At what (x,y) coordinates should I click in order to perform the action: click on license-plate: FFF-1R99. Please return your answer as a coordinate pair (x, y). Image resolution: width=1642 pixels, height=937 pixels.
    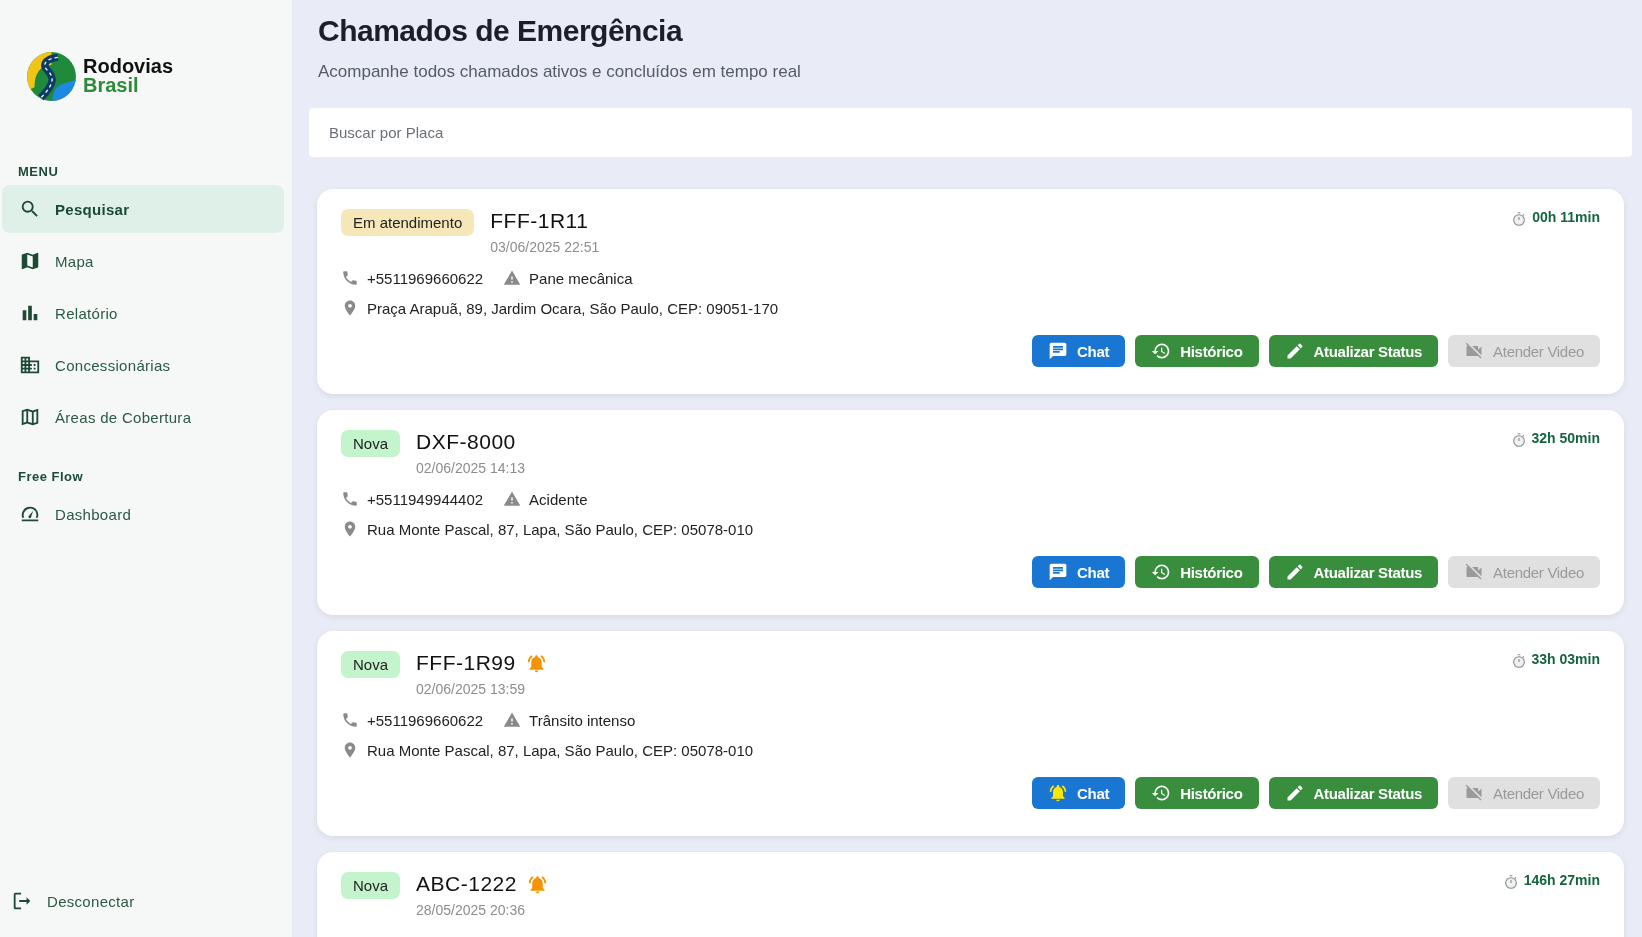
    Looking at the image, I should click on (466, 663).